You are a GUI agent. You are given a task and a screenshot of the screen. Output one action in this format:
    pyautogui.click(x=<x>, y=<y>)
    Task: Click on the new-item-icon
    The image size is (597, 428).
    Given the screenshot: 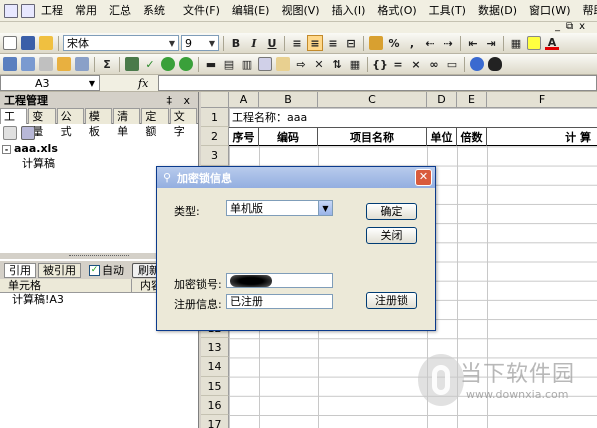 What is the action you would take?
    pyautogui.click(x=10, y=132)
    